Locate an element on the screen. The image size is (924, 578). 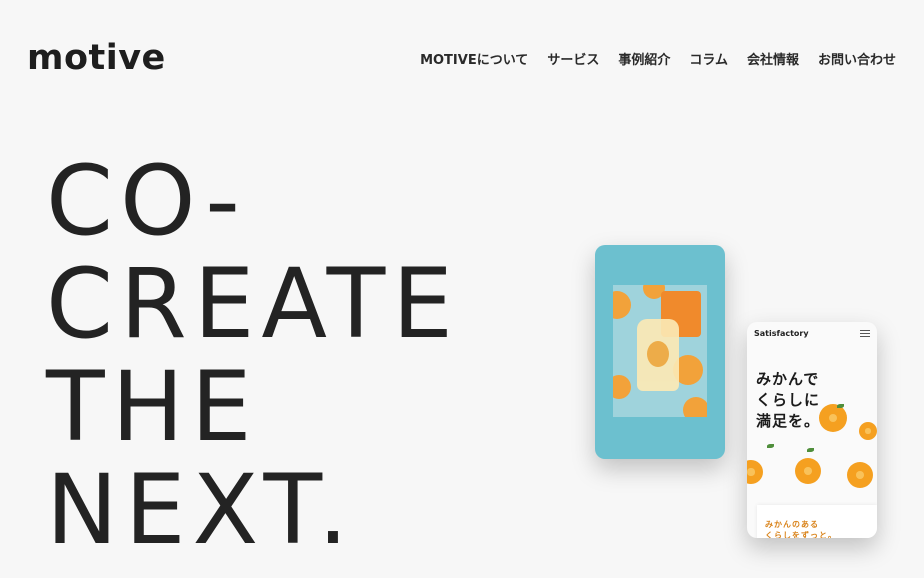
product-poster-image is located at coordinates (660, 351).